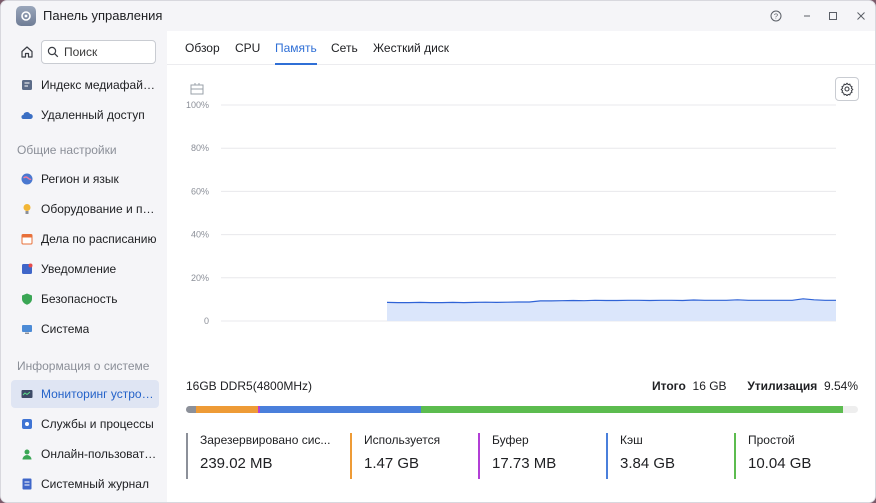 This screenshot has height=503, width=876. Describe the element at coordinates (510, 440) in the screenshot. I see `memory-stat-name: Буфер` at that location.